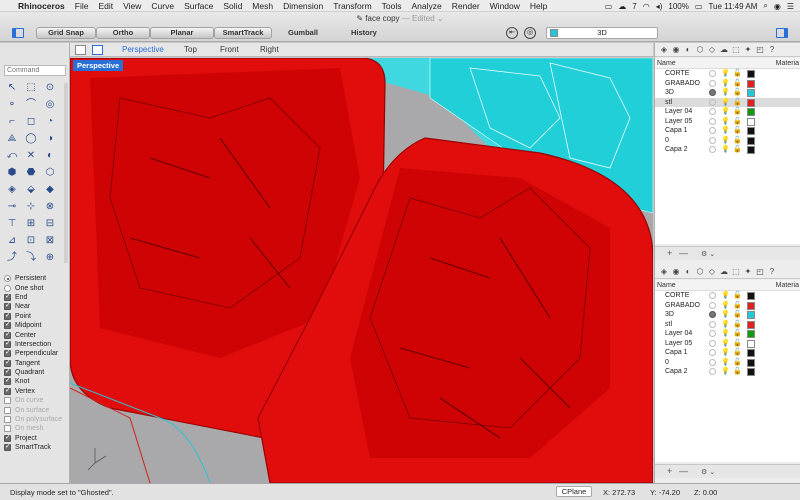 Image resolution: width=800 pixels, height=500 pixels. I want to click on layers-icon: ◈, so click(664, 272).